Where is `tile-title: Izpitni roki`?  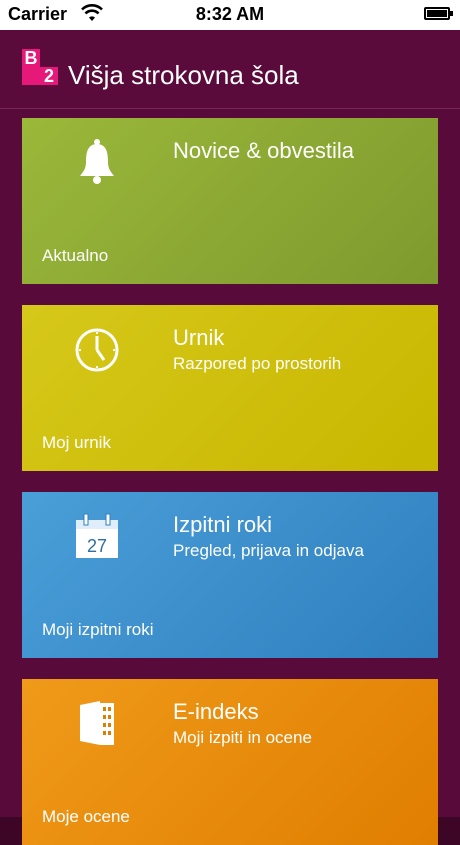 tile-title: Izpitni roki is located at coordinates (223, 524).